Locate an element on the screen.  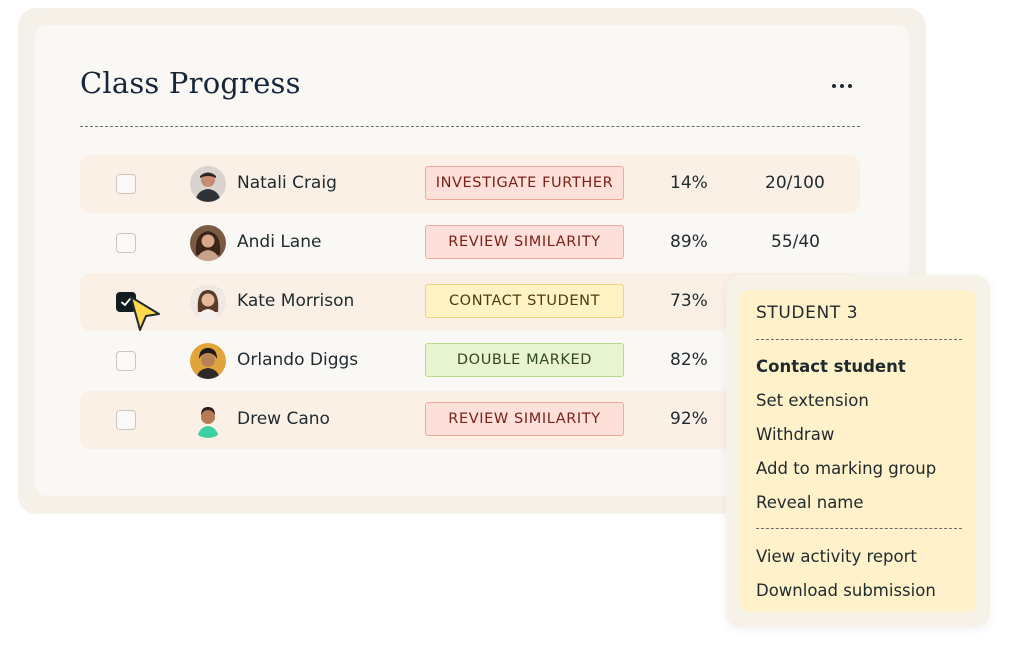
student-row: Andi Lane REVIEW SIMILARITY 89% 55/40 is located at coordinates (470, 243).